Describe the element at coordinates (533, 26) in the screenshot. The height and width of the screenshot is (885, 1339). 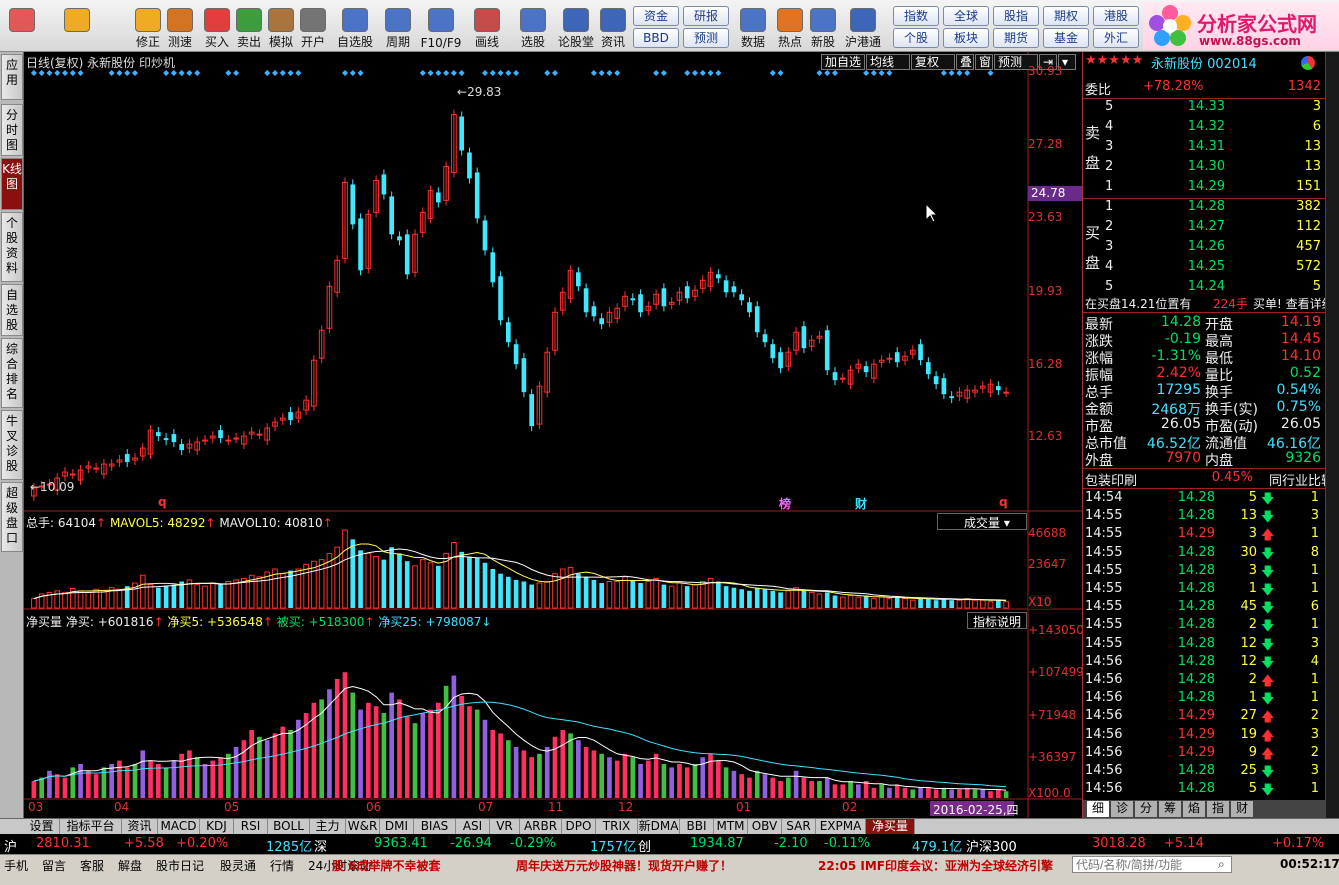
I see `toolbar-button-12: 选股` at that location.